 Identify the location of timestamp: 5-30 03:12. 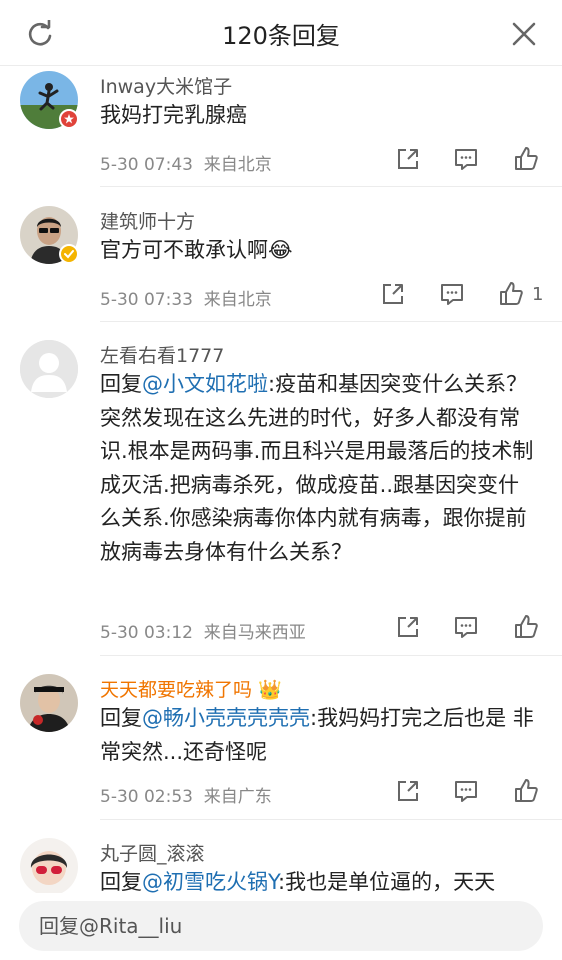
(146, 633).